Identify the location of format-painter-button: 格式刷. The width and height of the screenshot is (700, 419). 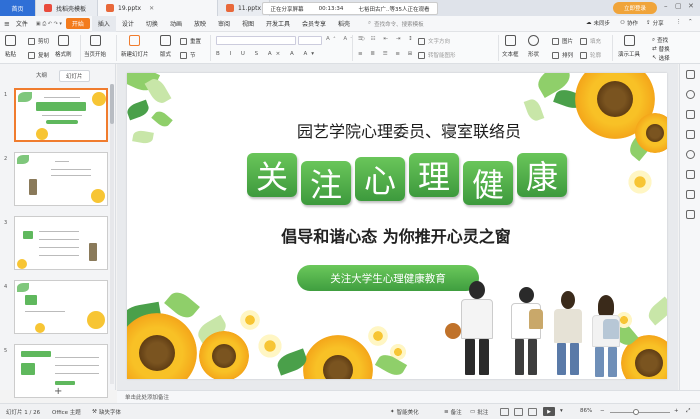
(63, 46).